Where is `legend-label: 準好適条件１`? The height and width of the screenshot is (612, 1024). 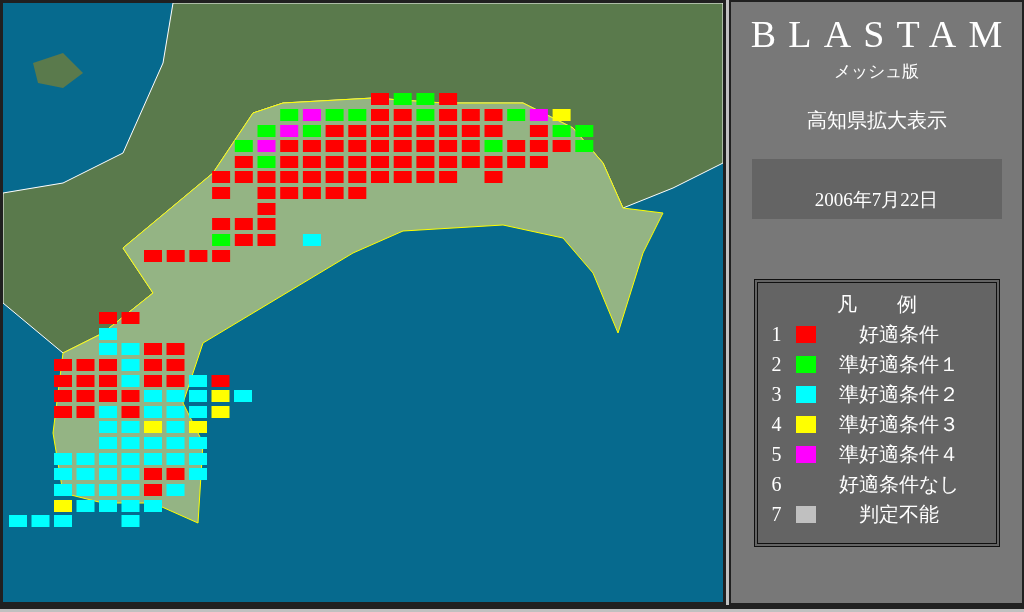 legend-label: 準好適条件１ is located at coordinates (898, 364).